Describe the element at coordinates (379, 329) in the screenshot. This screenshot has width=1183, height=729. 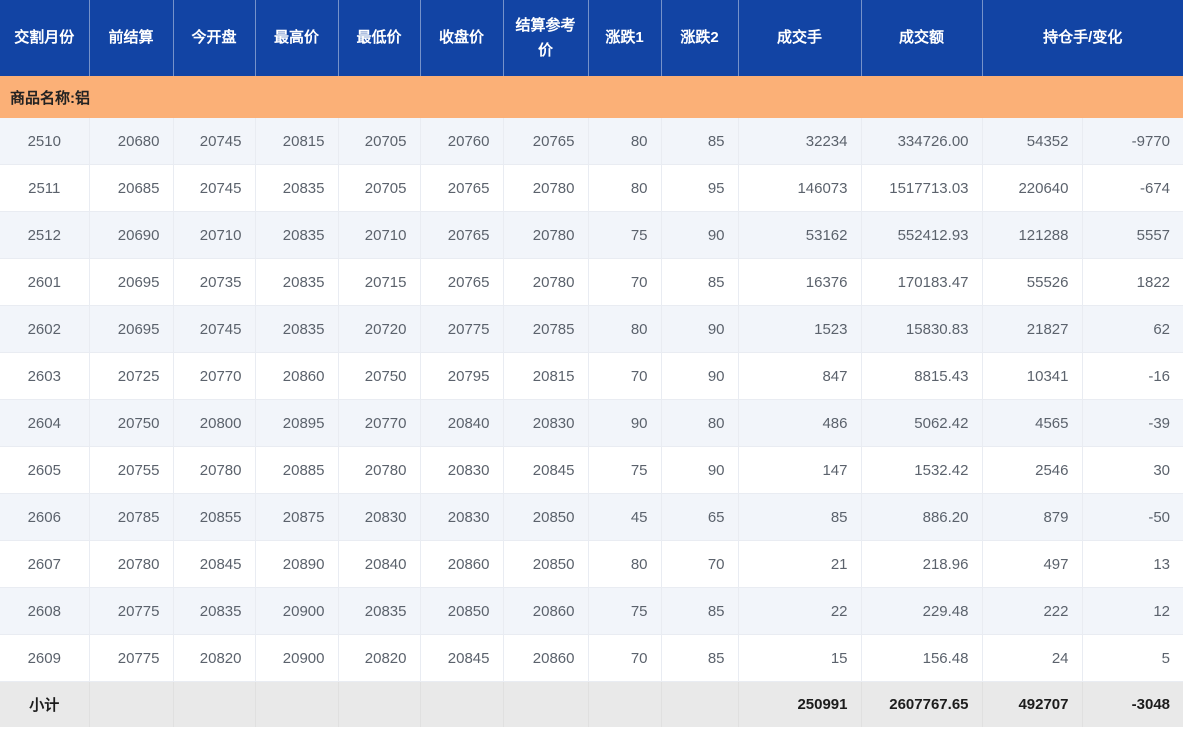
I see `cell-value: 20720` at that location.